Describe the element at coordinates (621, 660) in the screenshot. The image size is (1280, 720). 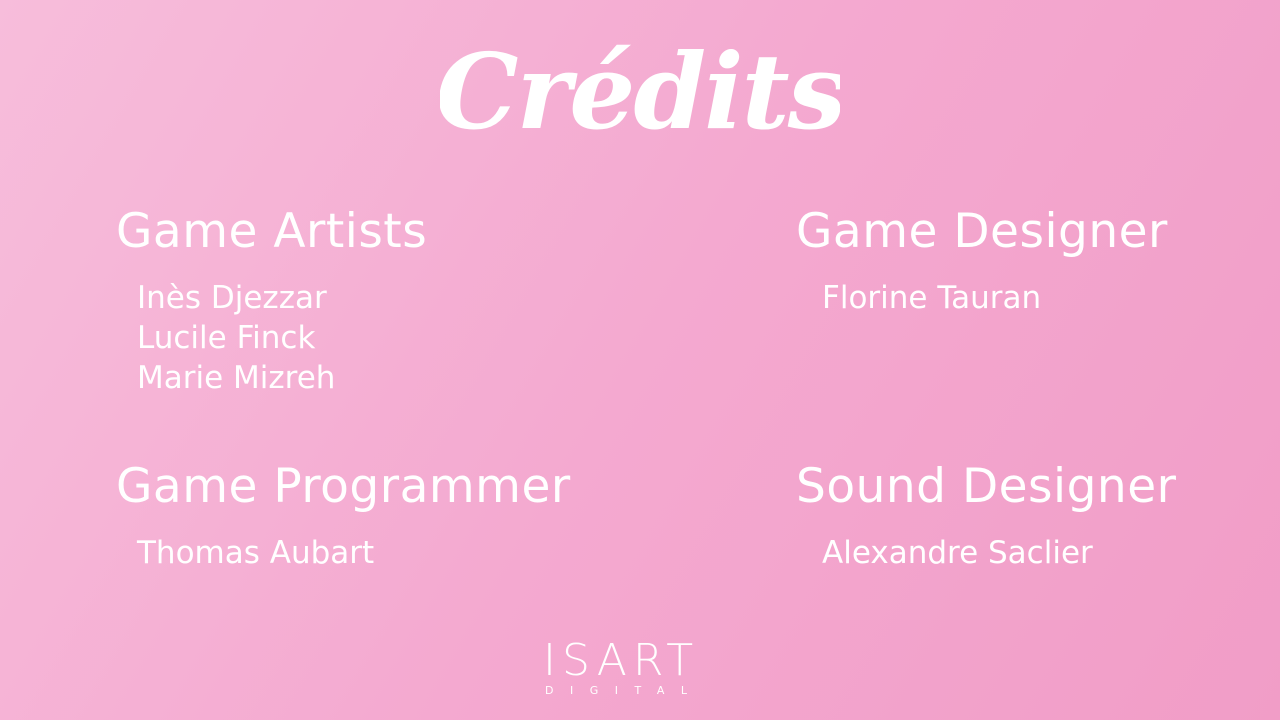
I see `logo-wordmark: ISART` at that location.